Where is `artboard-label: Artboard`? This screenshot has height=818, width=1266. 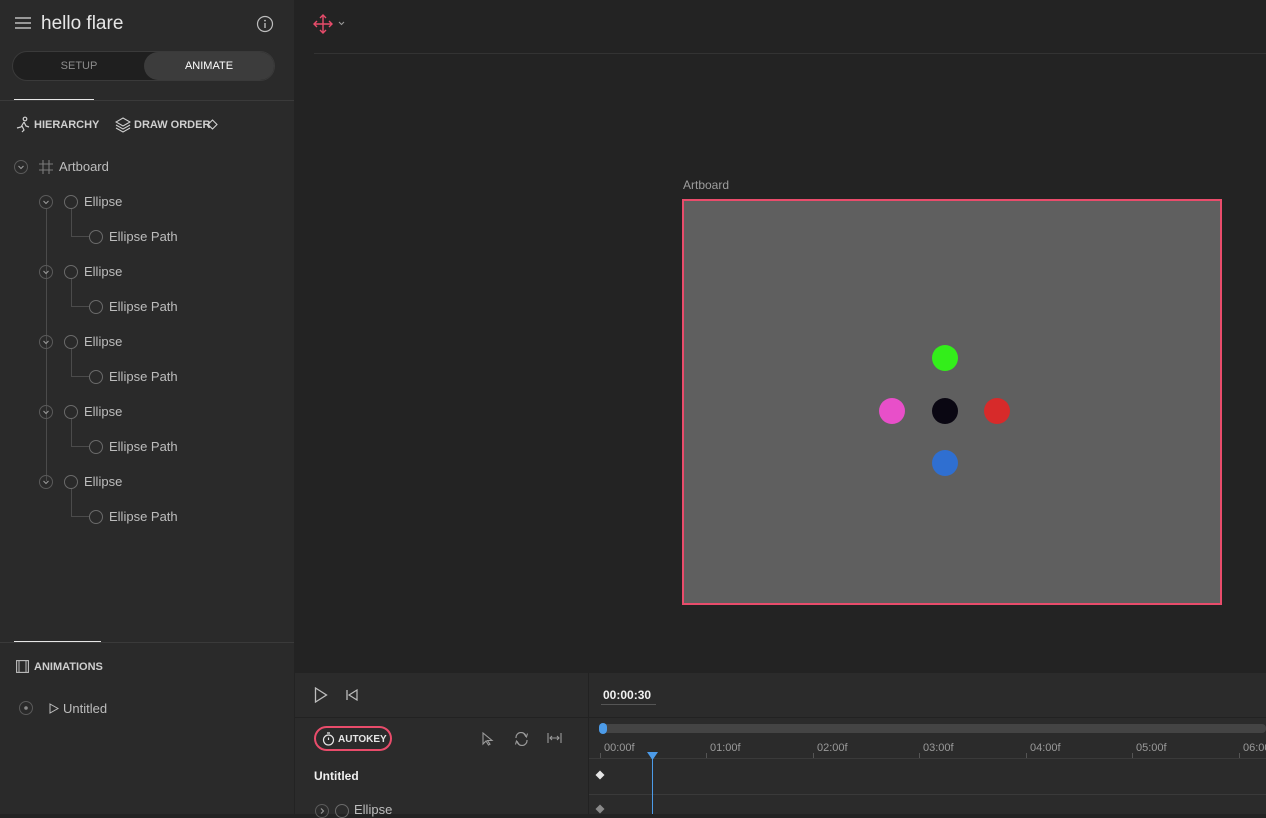 artboard-label: Artboard is located at coordinates (706, 185).